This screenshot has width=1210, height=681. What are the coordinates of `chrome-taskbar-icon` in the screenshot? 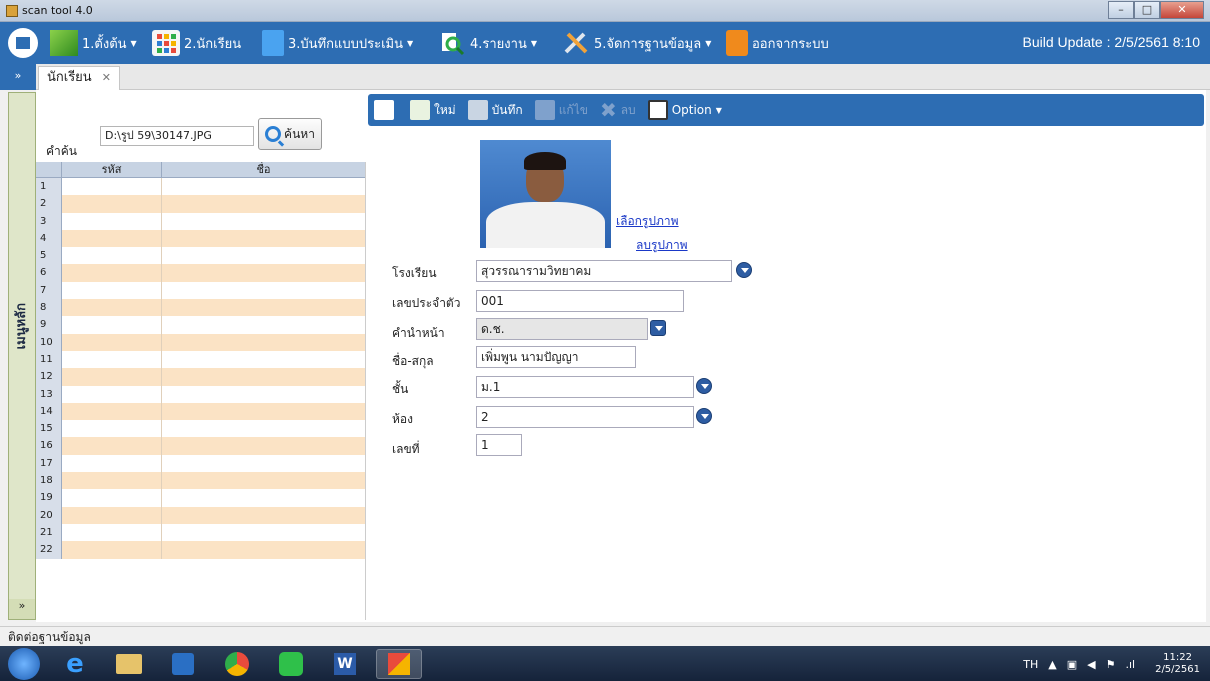 It's located at (237, 664).